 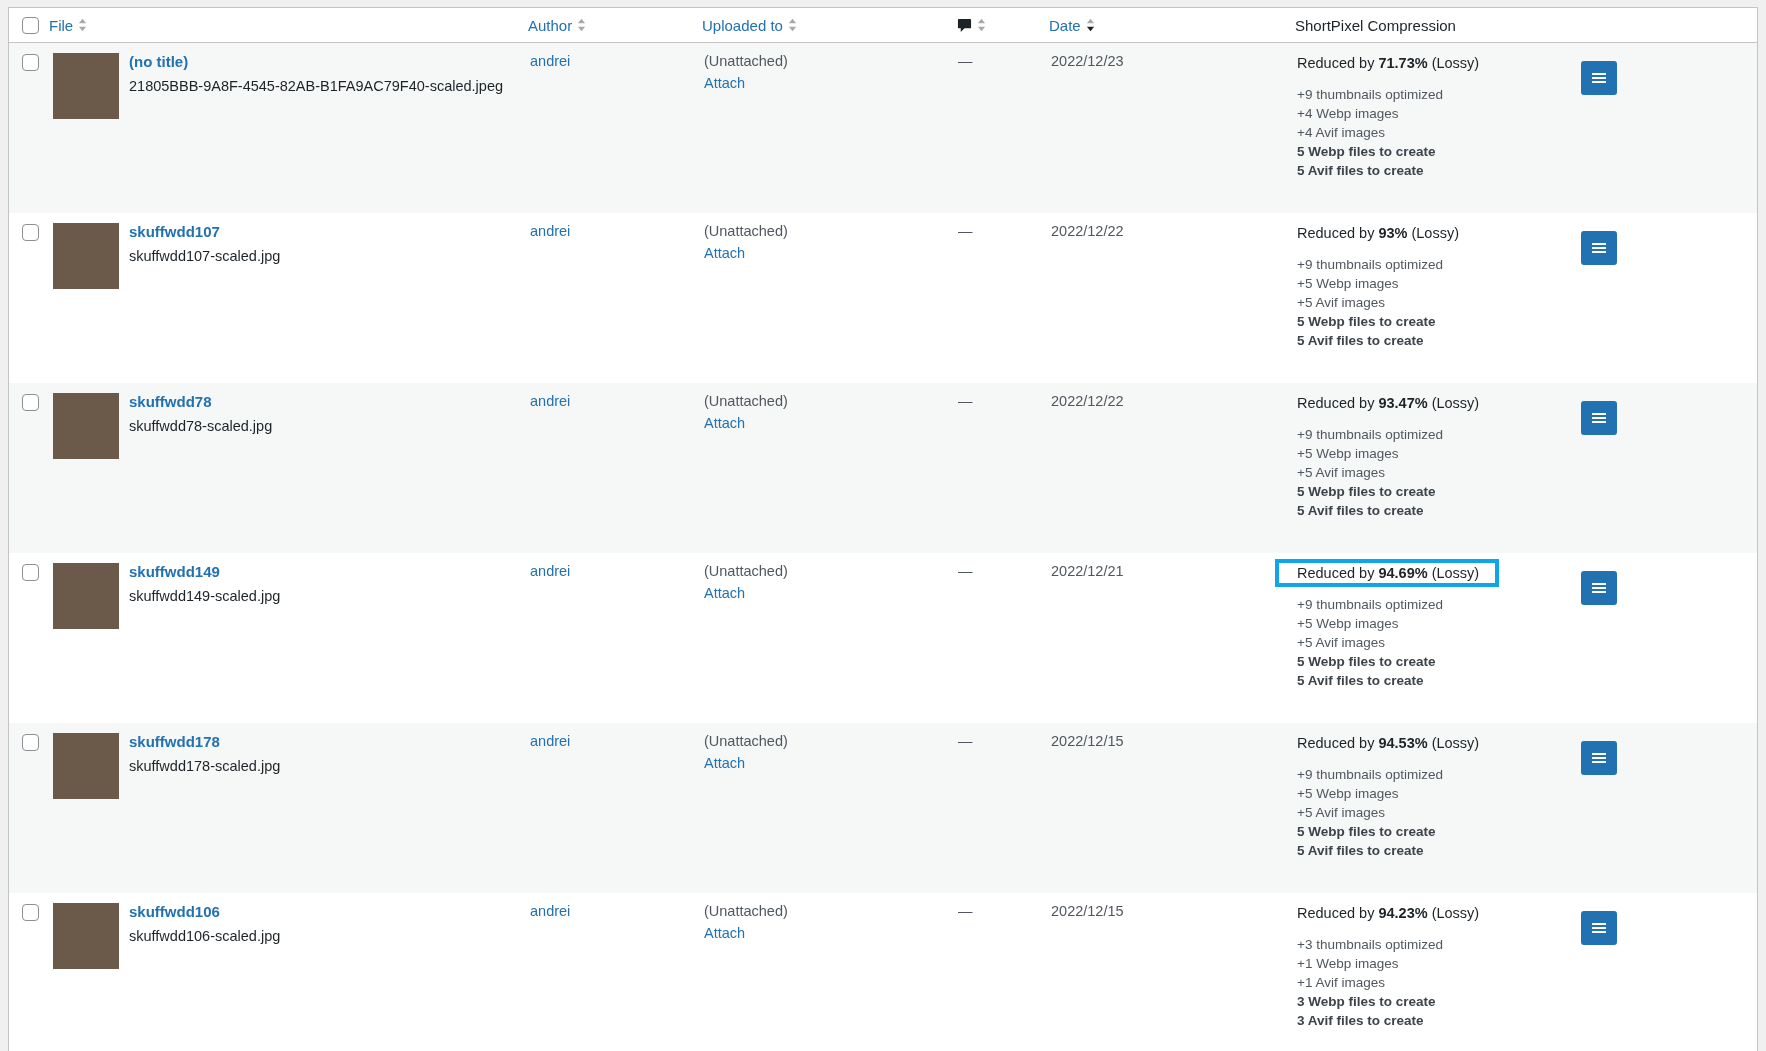 What do you see at coordinates (170, 401) in the screenshot?
I see `media-title-link: skuffwdd78` at bounding box center [170, 401].